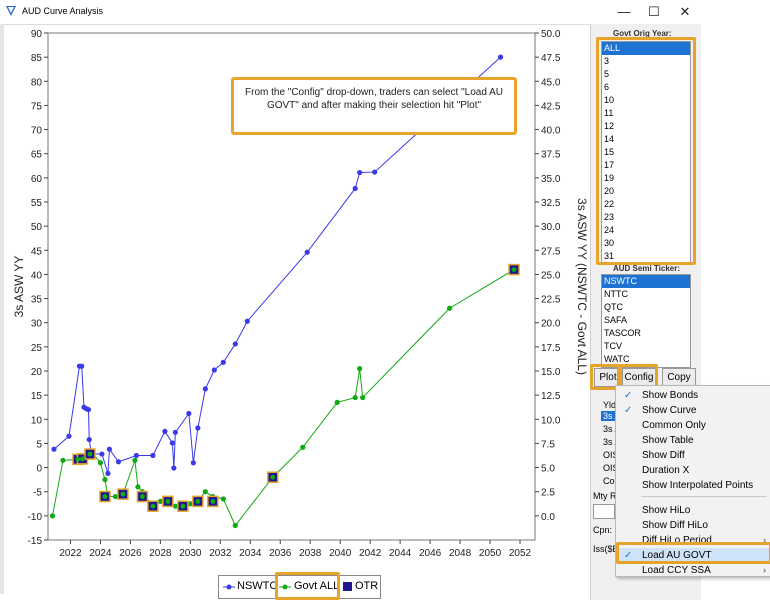  I want to click on y2-tick-label: 30.0, so click(551, 227).